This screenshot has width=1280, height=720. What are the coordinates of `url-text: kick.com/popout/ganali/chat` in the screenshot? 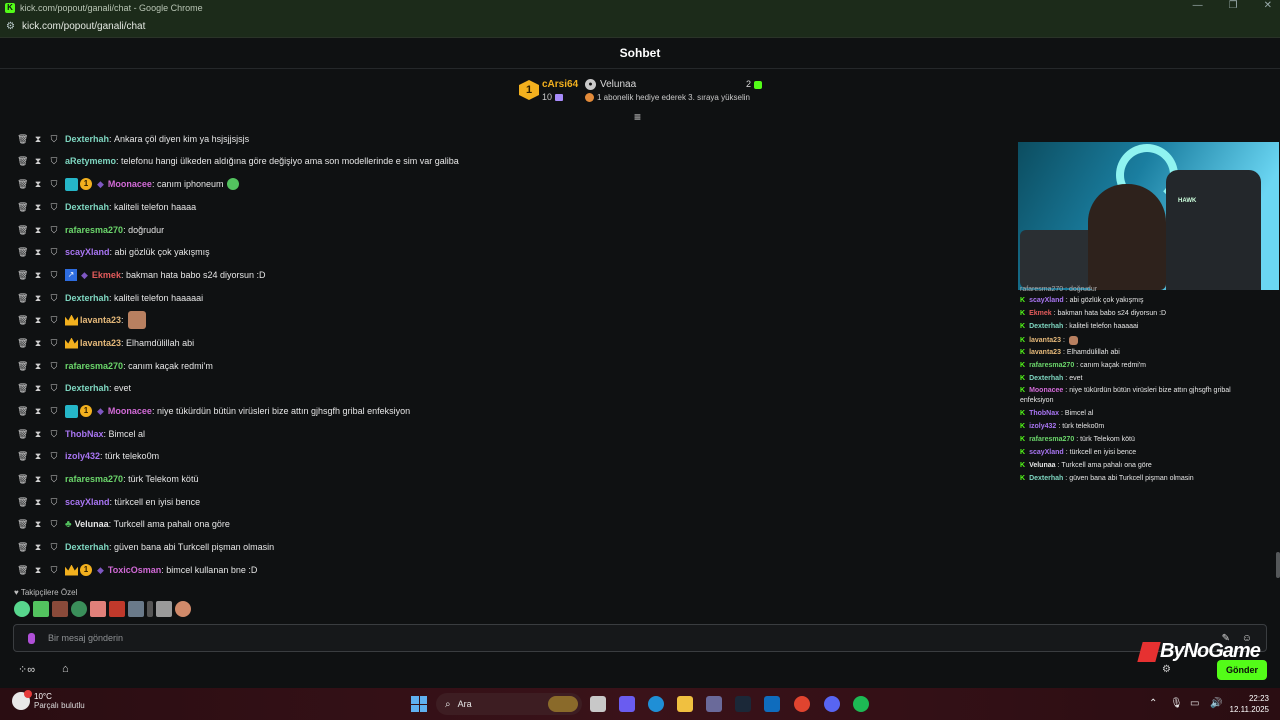 It's located at (83, 26).